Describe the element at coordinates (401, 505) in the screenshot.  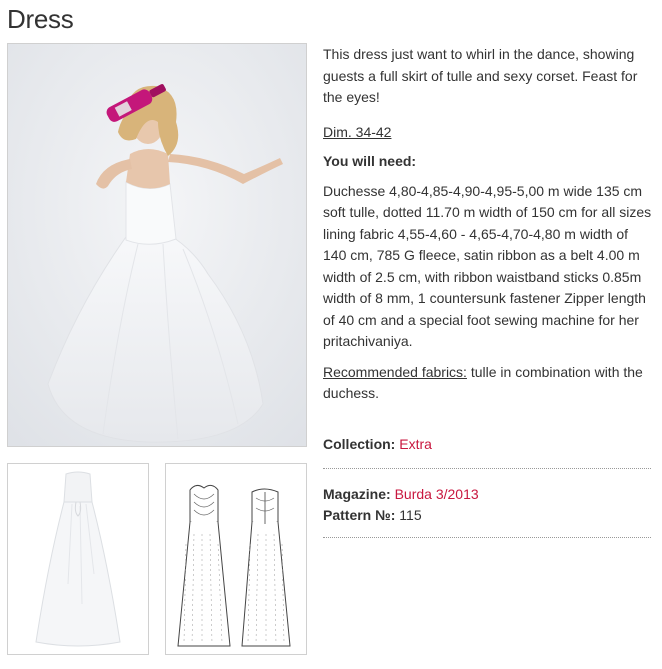
I see `magazine-info: Magazine: Burda 3/2013 Pattern №: 115` at that location.